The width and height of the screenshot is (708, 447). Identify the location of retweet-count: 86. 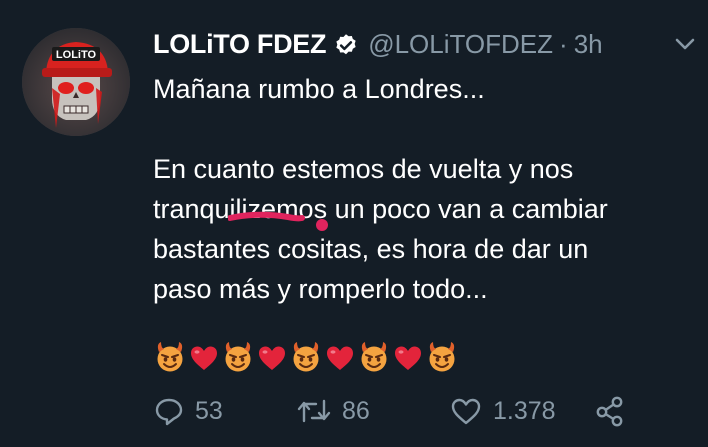
(356, 410).